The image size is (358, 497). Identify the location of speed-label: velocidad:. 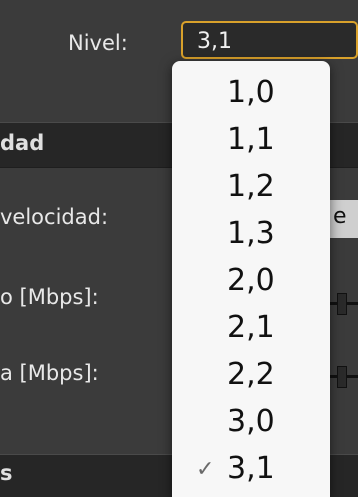
(54, 217).